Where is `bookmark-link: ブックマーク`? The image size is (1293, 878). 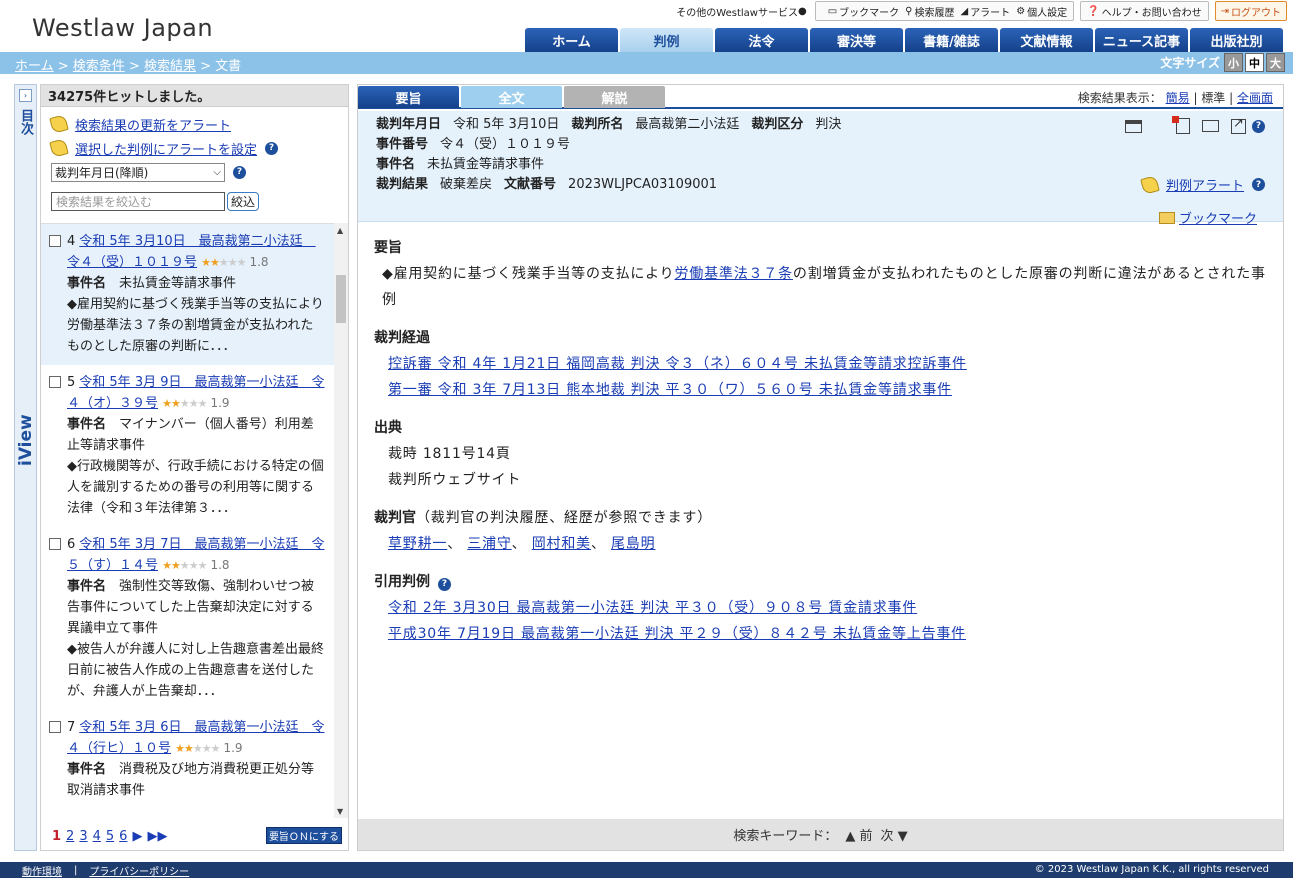
bookmark-link: ブックマーク is located at coordinates (1218, 217).